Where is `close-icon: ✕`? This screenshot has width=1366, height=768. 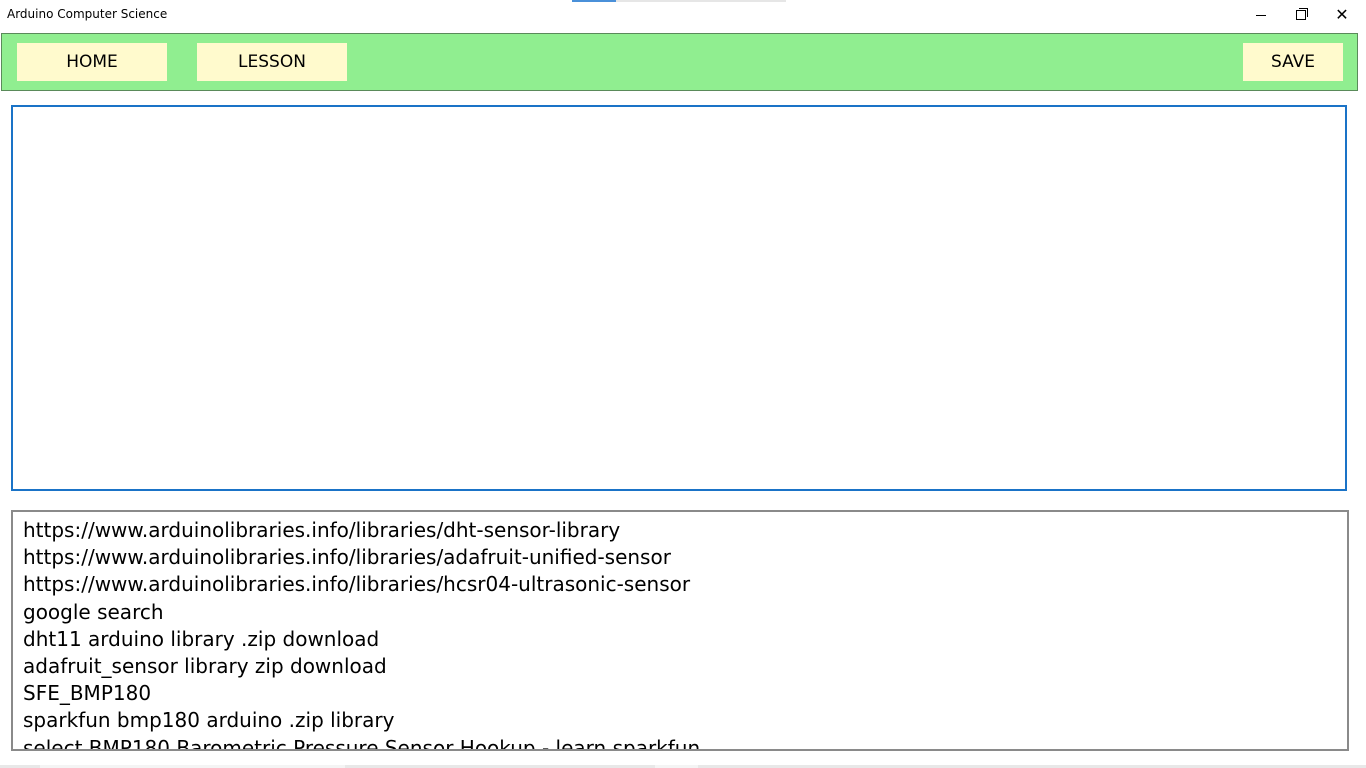 close-icon: ✕ is located at coordinates (1342, 14).